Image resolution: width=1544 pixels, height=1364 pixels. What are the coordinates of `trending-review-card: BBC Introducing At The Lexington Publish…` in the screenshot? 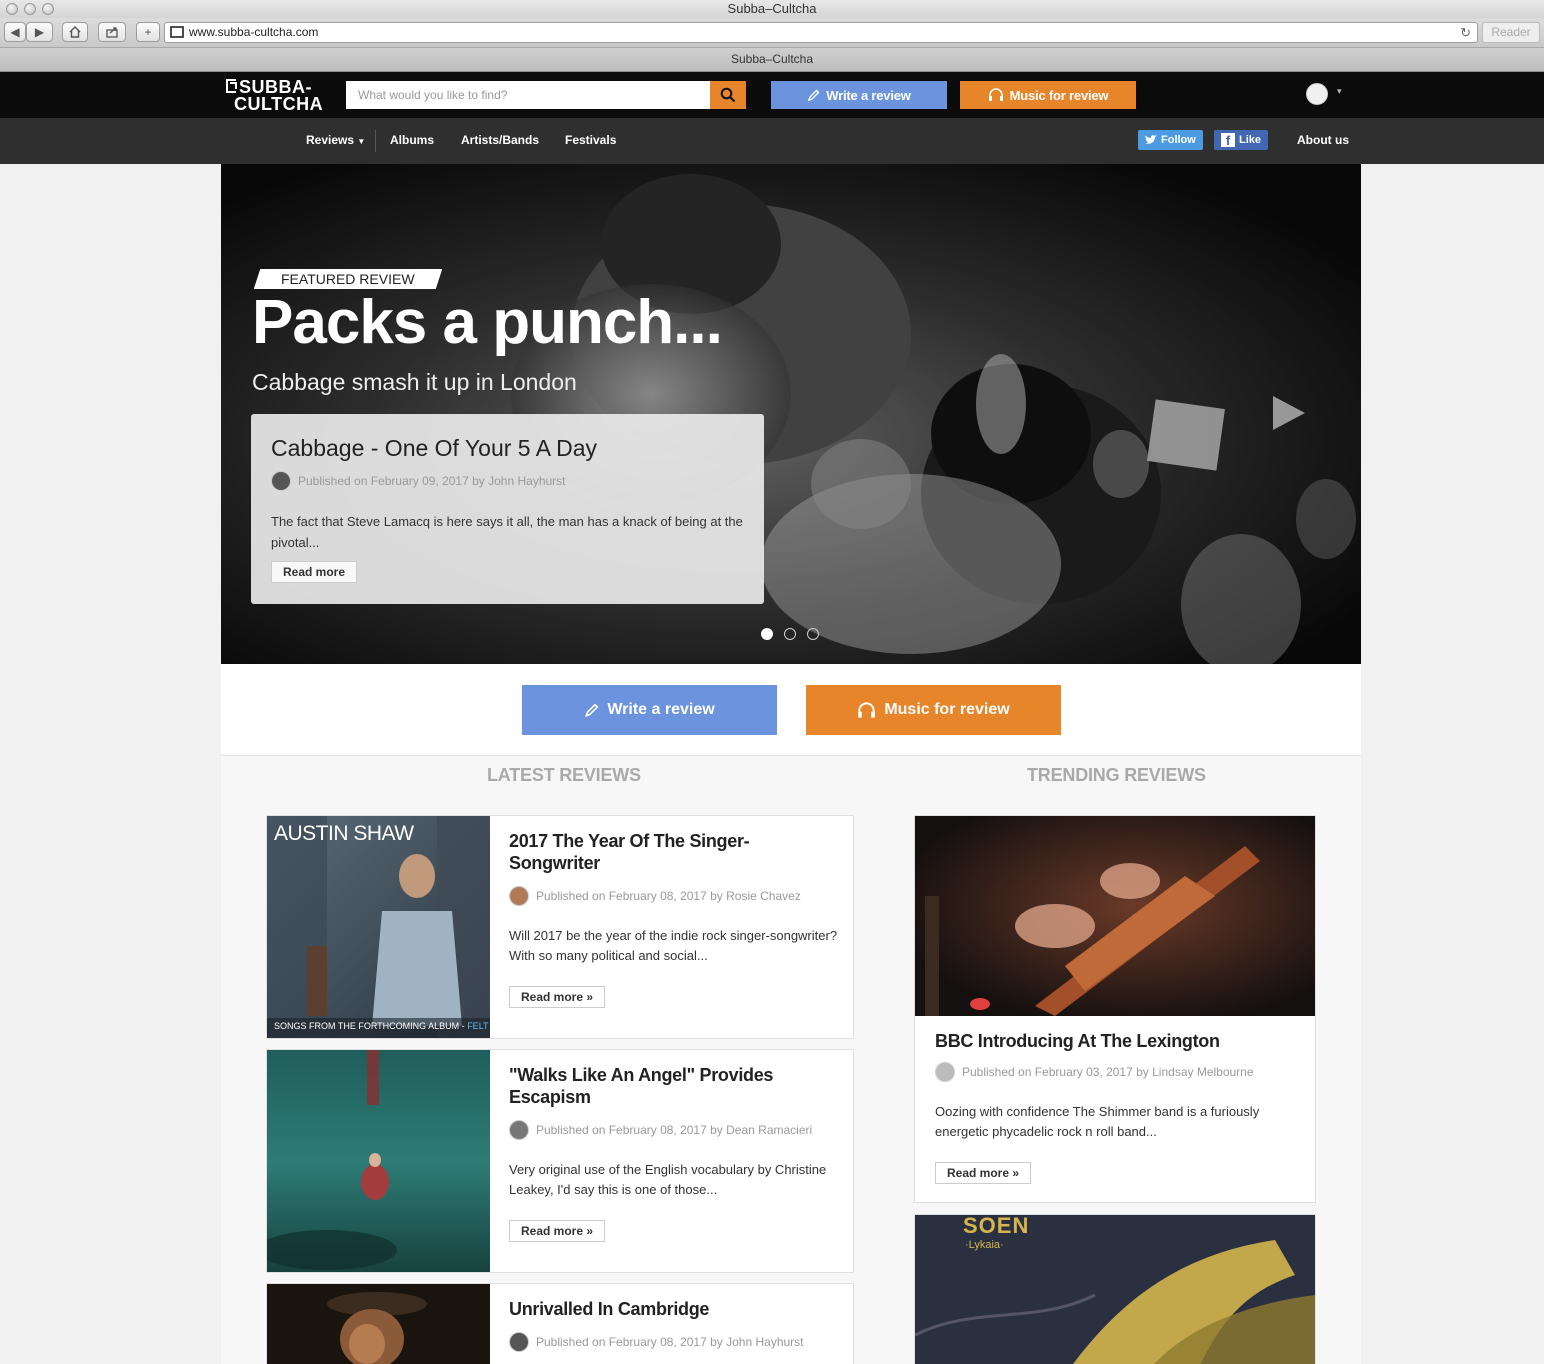 It's located at (1115, 1009).